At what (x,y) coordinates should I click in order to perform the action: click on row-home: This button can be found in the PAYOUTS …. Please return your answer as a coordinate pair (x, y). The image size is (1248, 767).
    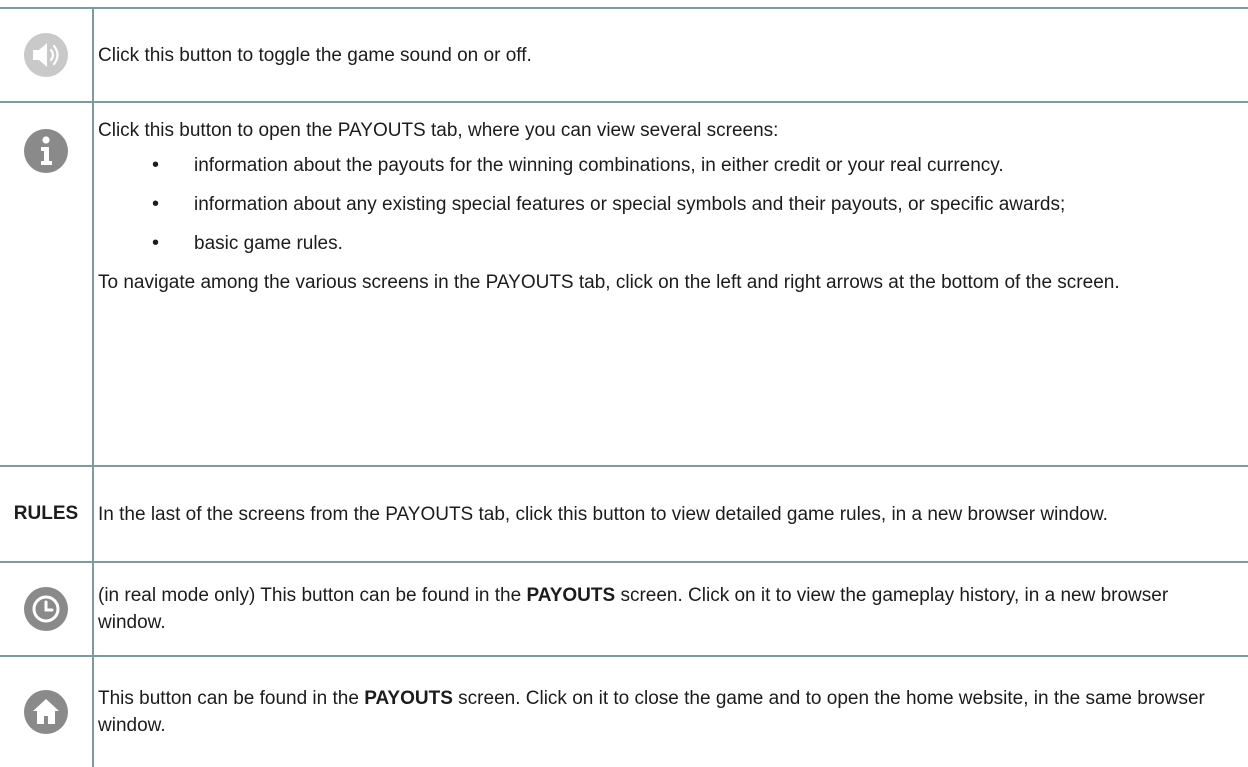
    Looking at the image, I should click on (624, 711).